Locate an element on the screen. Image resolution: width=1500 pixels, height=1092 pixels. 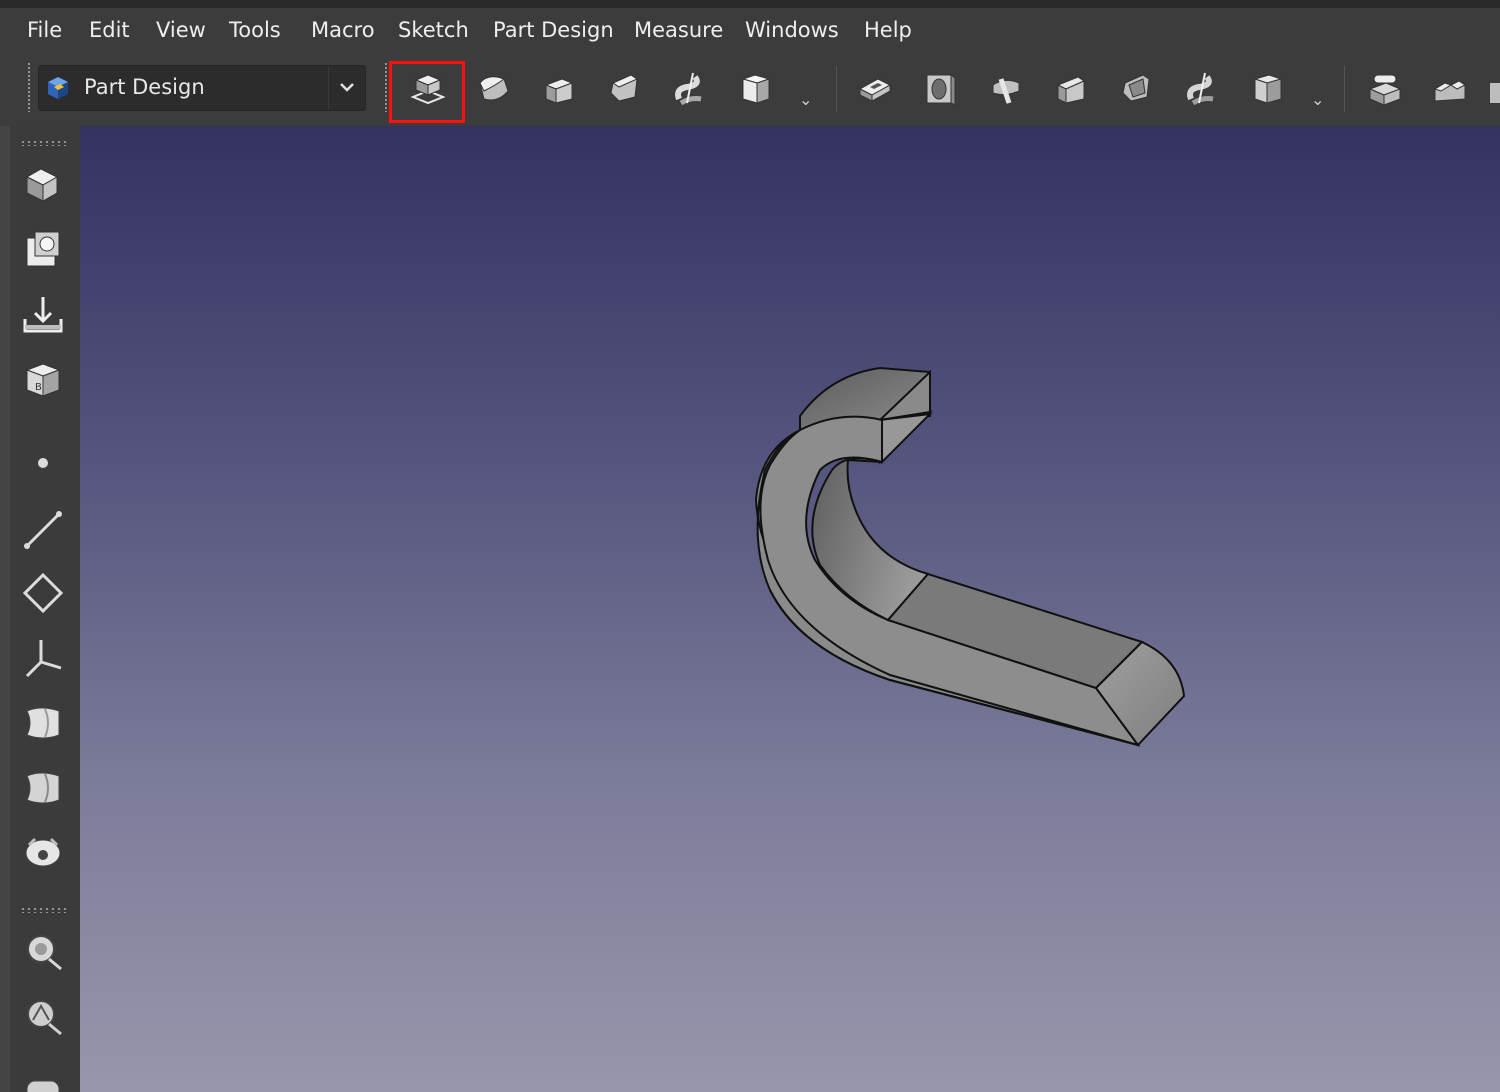
subtractive-primitive-button is located at coordinates (1268, 88).